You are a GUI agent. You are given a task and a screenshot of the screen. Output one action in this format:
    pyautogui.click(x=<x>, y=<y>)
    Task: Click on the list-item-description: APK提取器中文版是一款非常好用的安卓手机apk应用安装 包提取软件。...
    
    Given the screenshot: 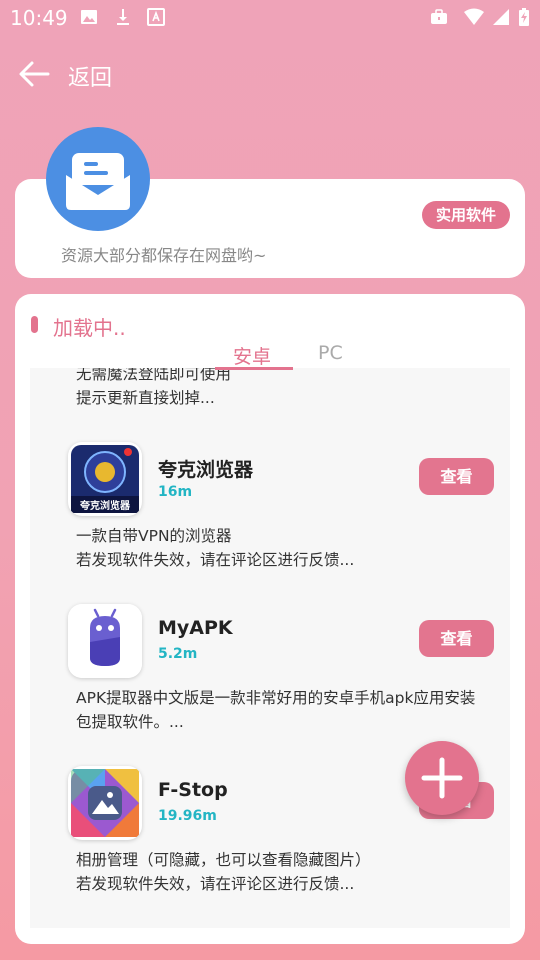 What is the action you would take?
    pyautogui.click(x=276, y=710)
    